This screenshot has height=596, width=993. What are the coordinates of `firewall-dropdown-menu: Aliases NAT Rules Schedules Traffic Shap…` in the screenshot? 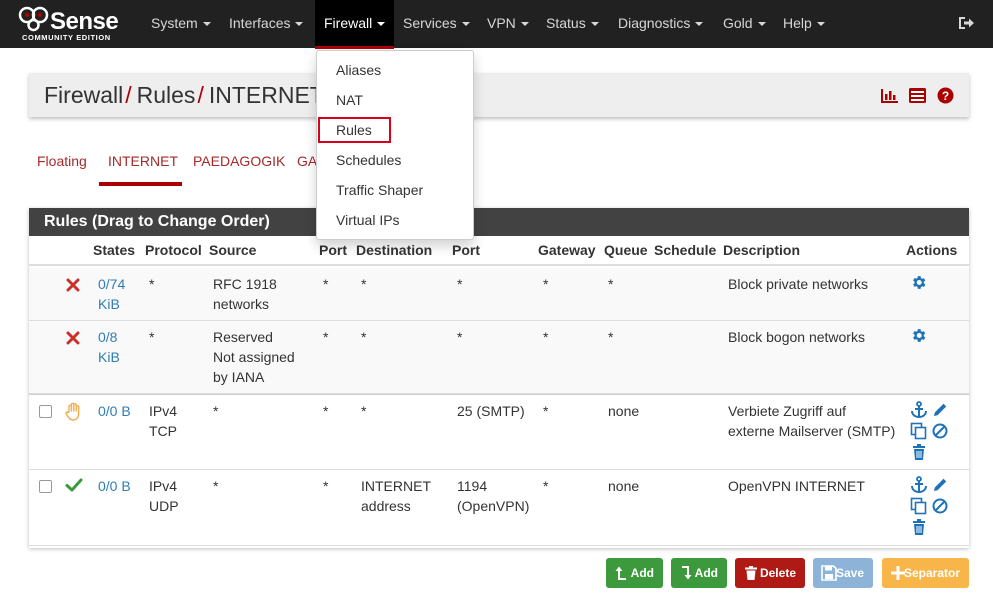 It's located at (395, 145).